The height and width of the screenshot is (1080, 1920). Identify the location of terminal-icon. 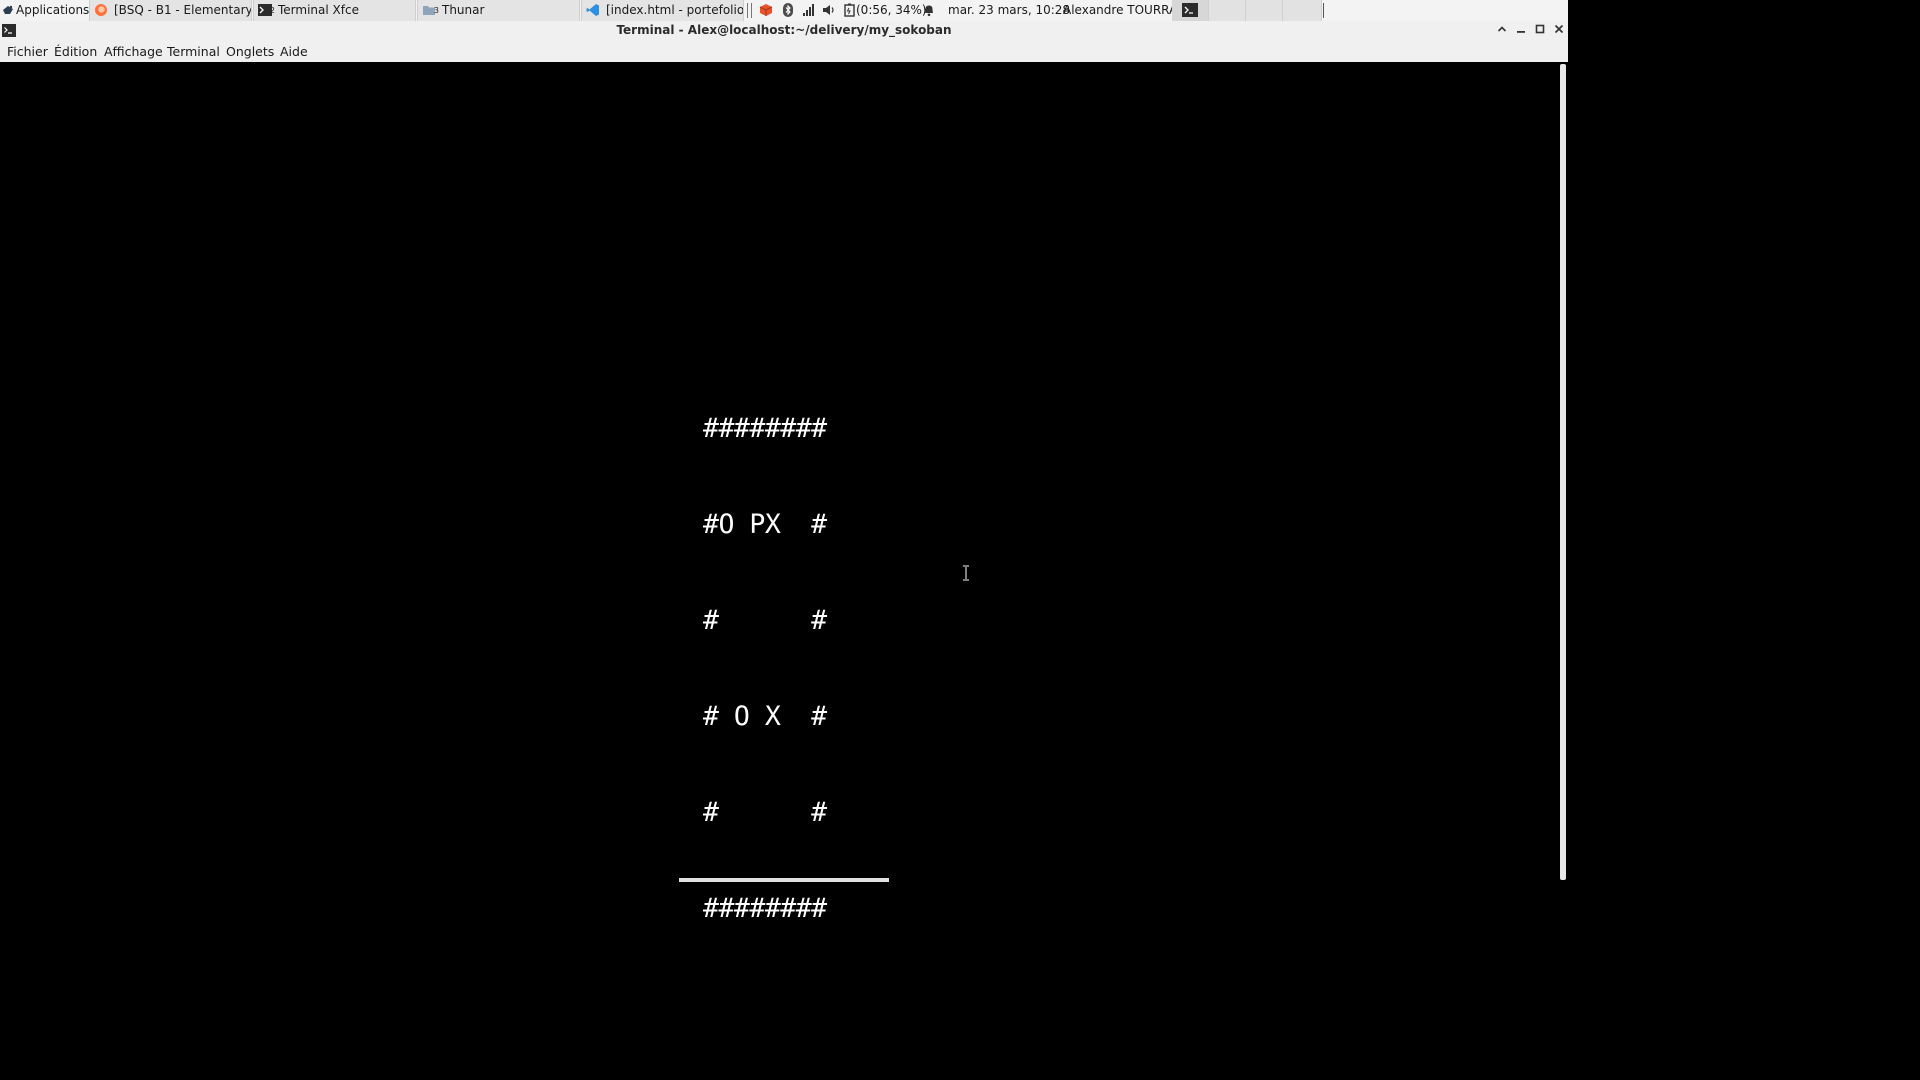
(1190, 10).